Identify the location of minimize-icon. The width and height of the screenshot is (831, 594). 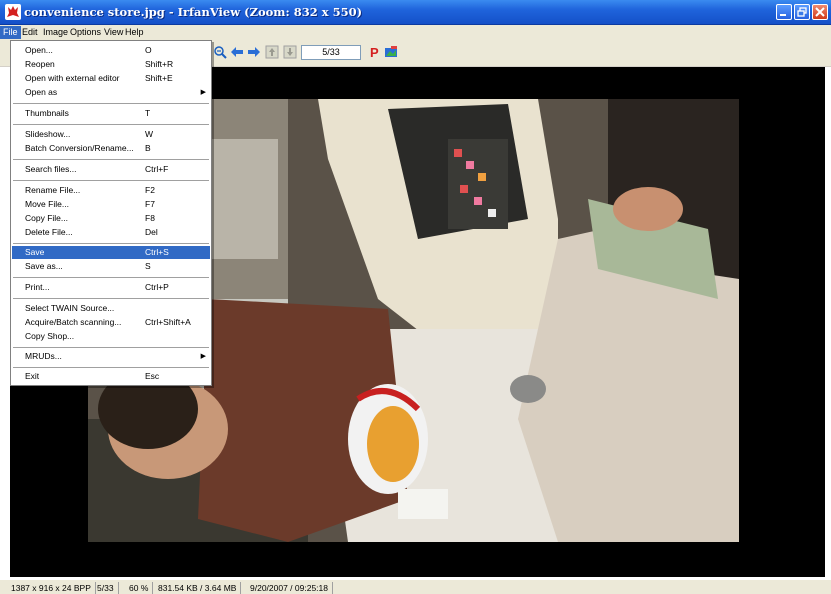
(783, 15).